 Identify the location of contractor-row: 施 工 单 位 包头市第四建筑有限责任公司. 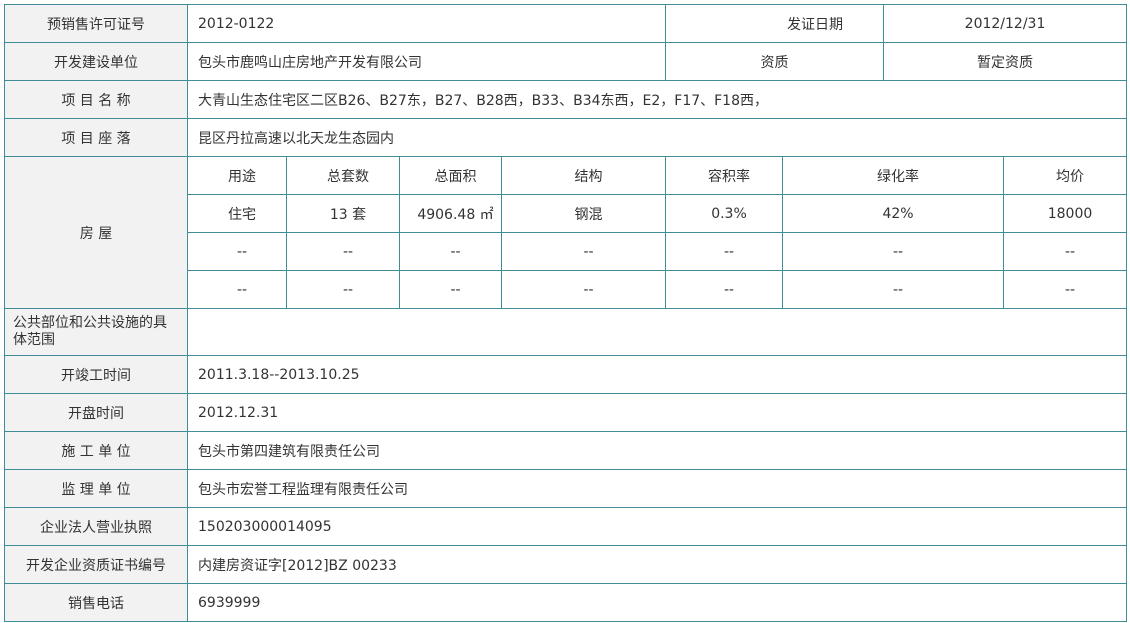
(566, 450).